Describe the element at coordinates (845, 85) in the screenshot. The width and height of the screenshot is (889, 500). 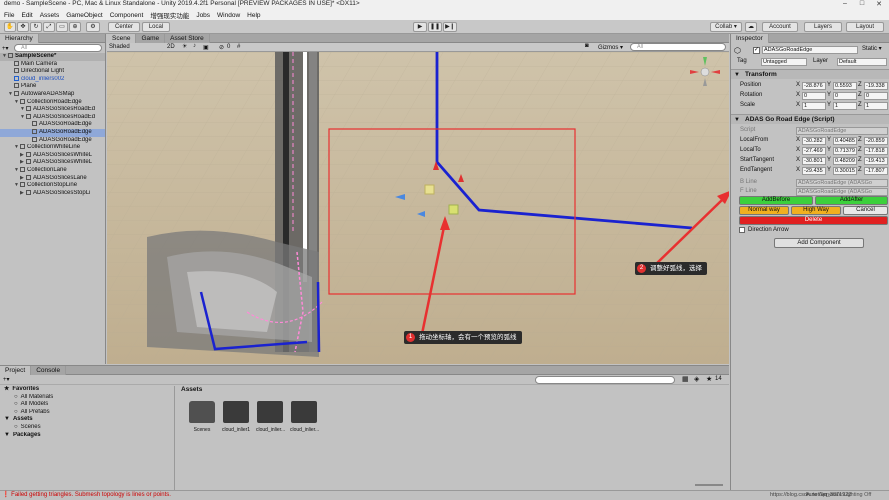
I see `position-y-field: 0.5593` at that location.